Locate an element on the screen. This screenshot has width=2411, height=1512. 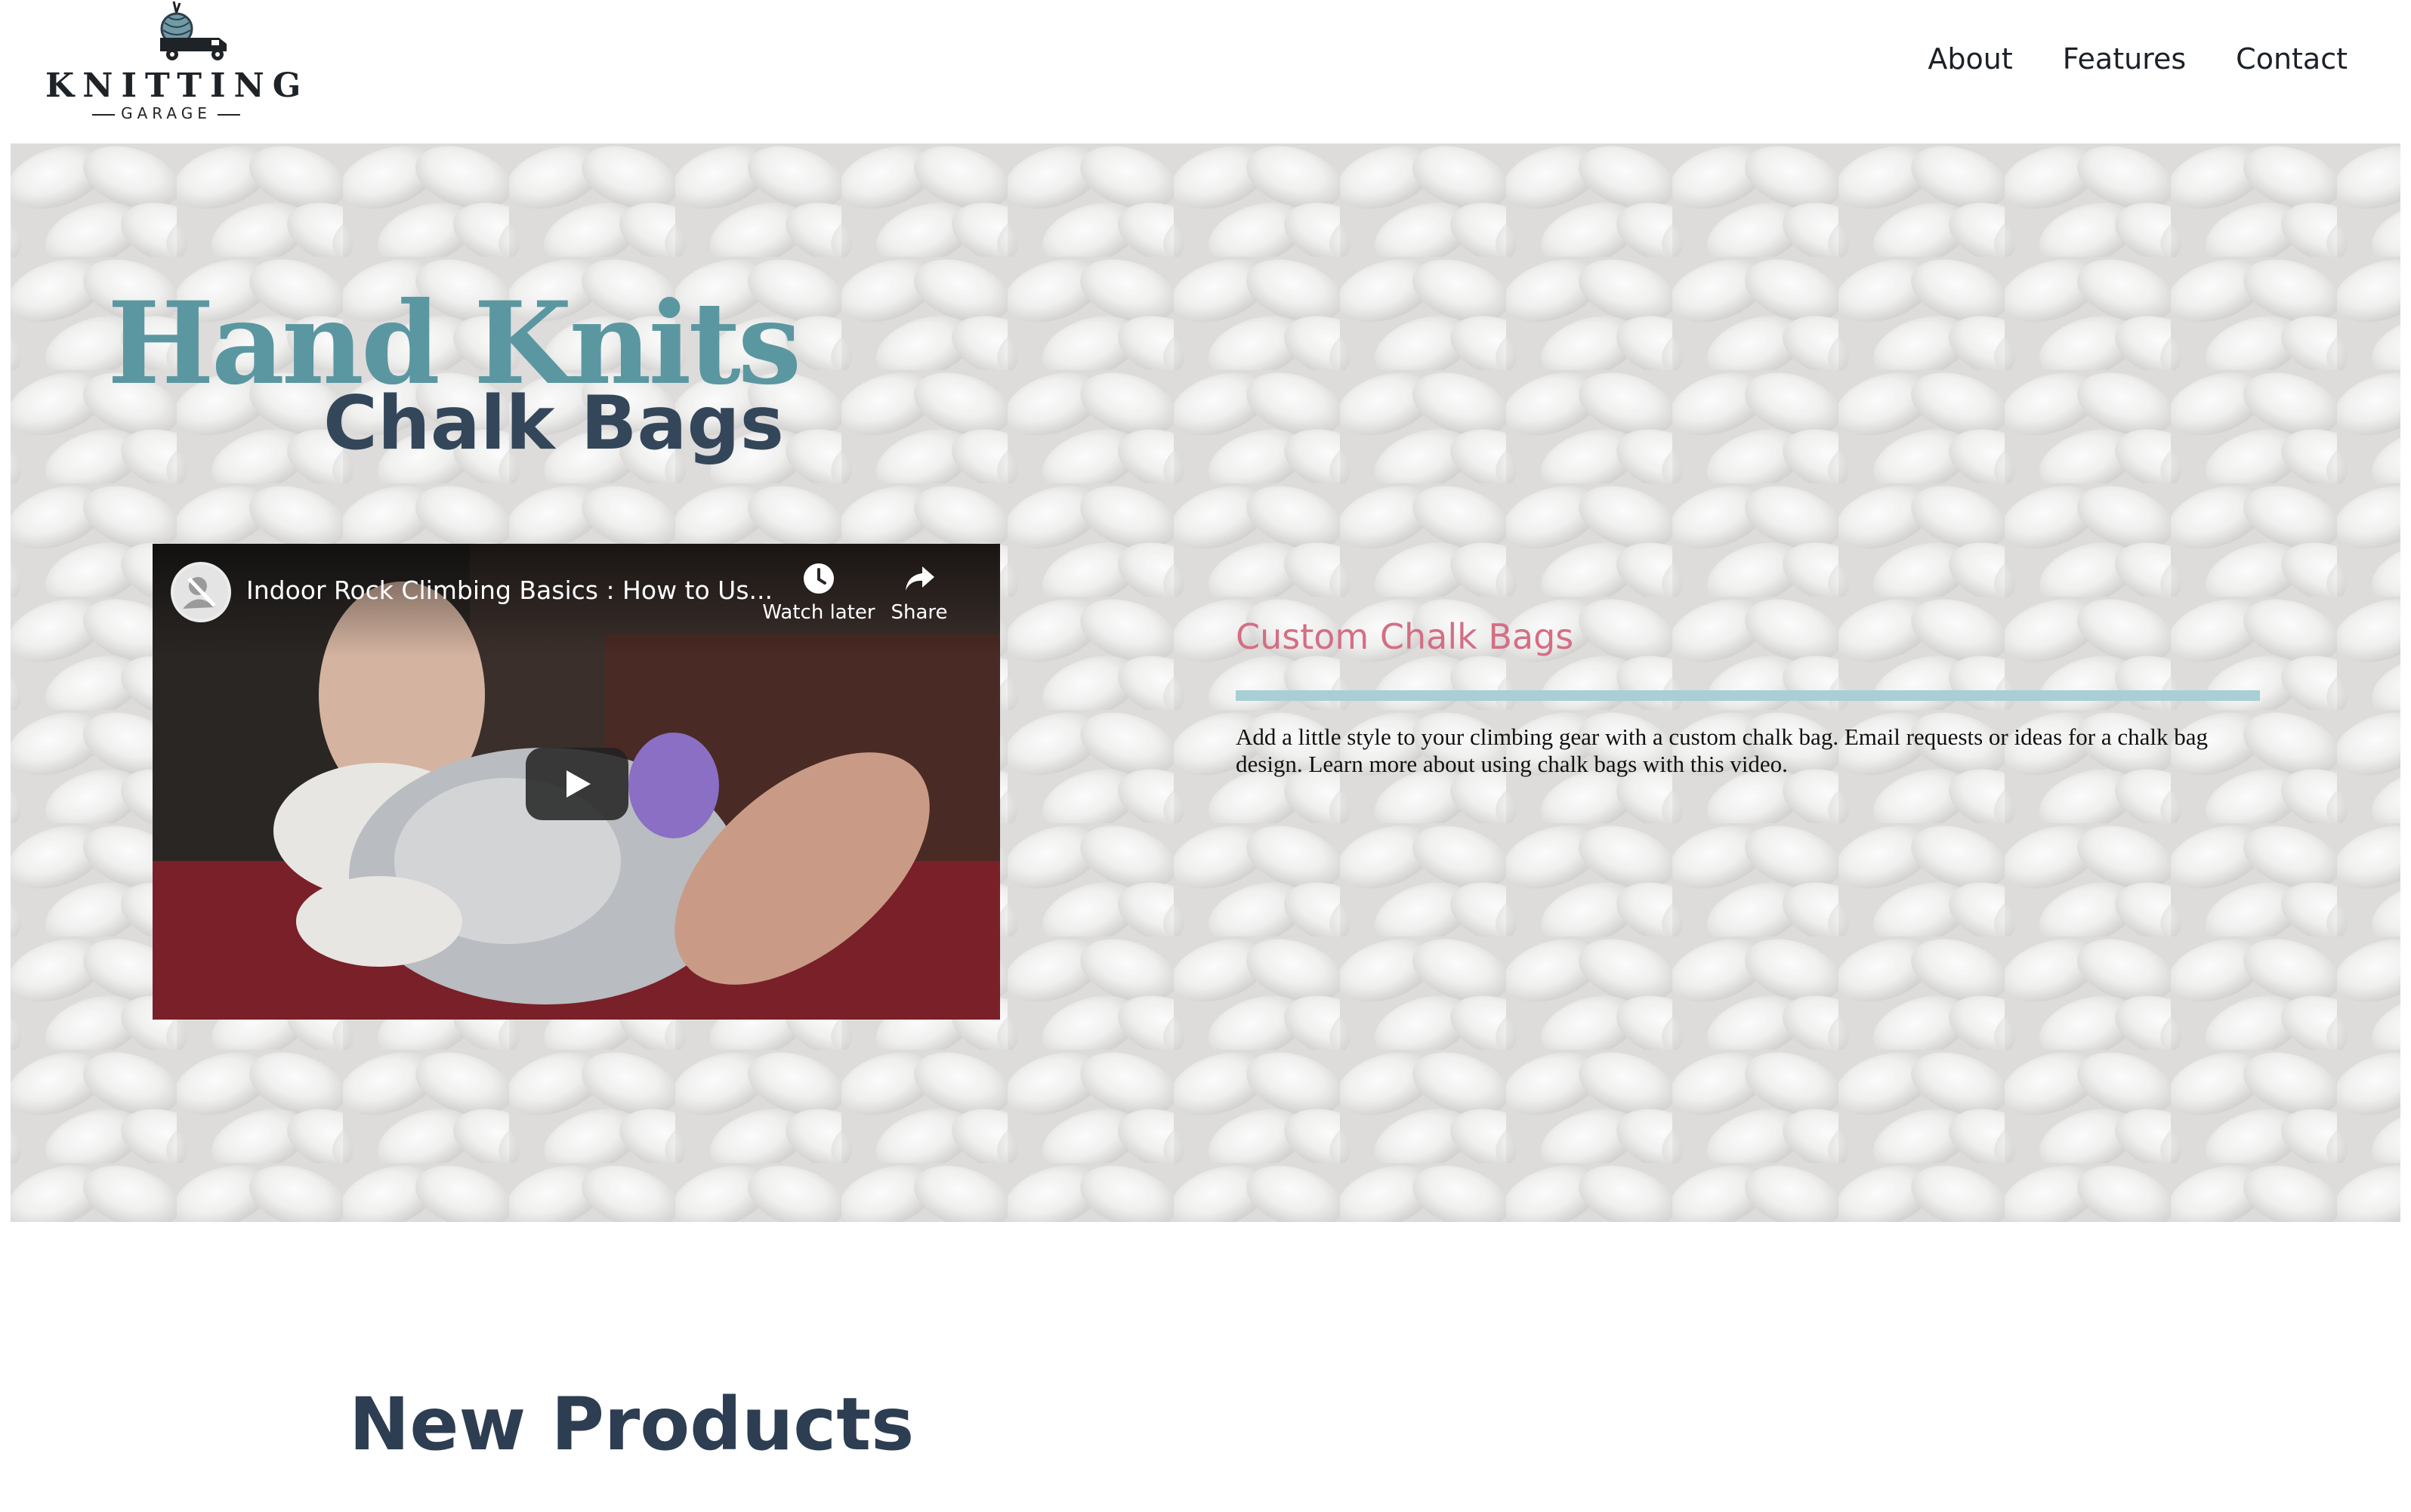
nav-about-link: About is located at coordinates (1970, 59).